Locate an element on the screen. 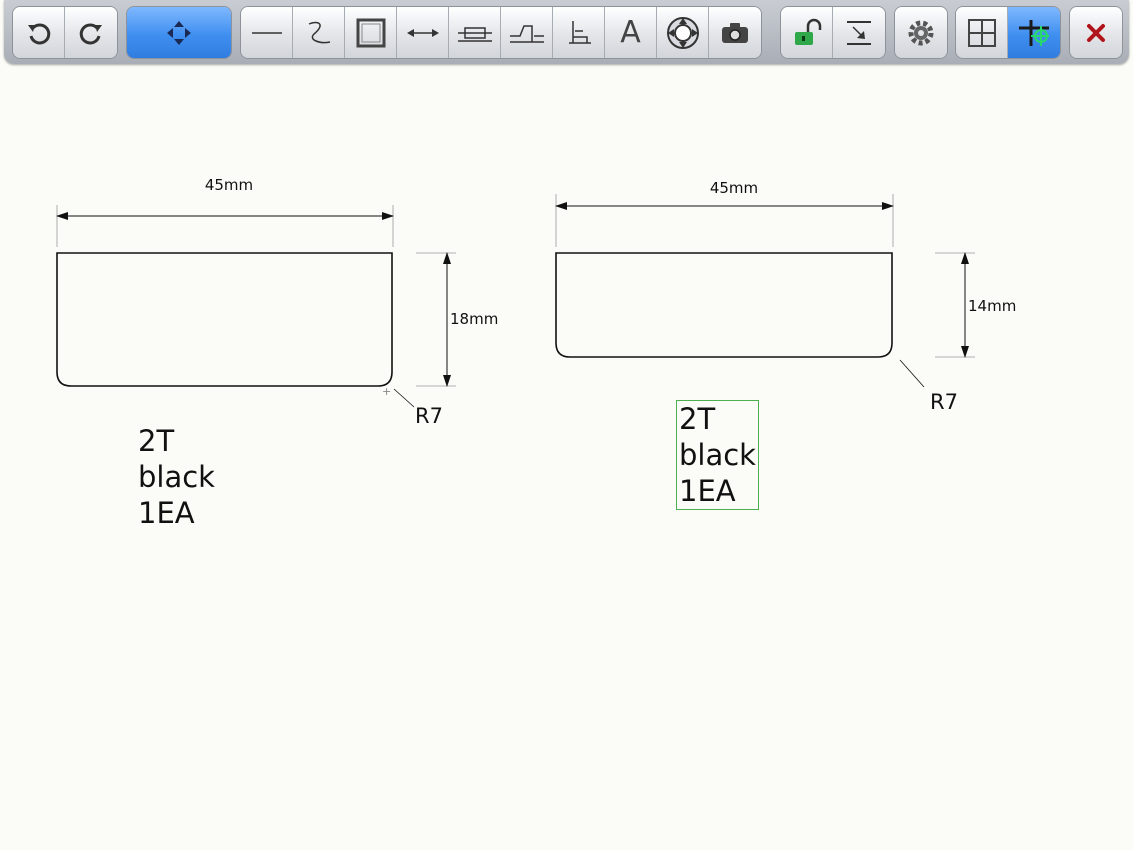 The height and width of the screenshot is (850, 1133). tools-group: A is located at coordinates (501, 32).